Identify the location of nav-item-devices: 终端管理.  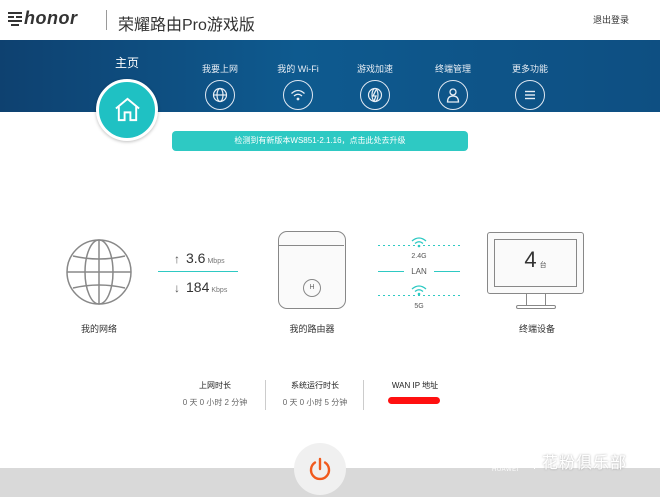
(453, 86).